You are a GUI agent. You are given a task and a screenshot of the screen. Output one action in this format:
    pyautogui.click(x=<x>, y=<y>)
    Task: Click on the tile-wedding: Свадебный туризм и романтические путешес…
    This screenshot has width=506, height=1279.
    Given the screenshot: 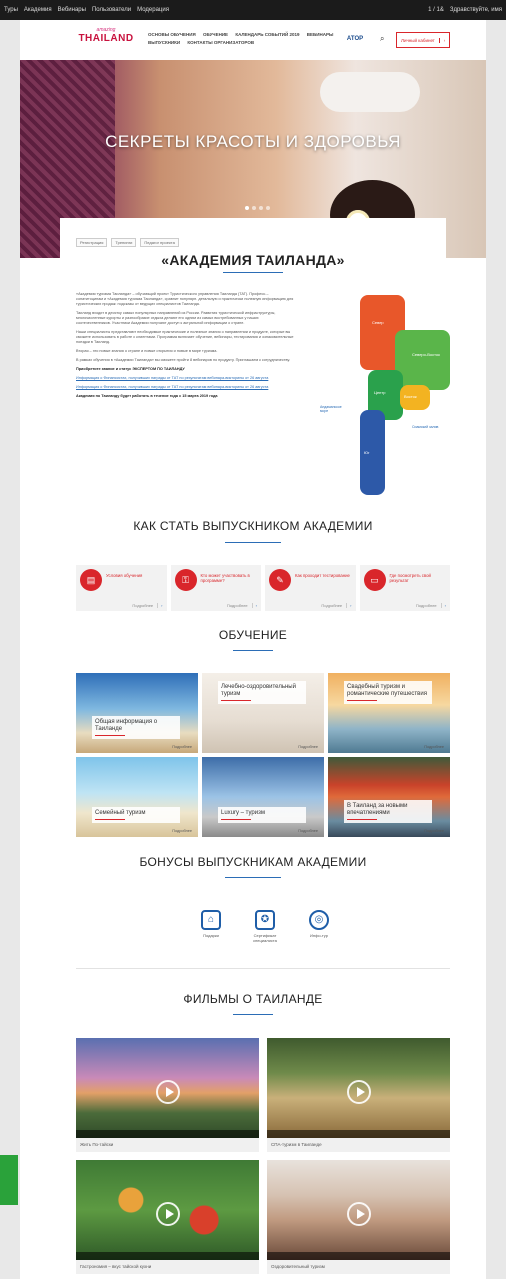 What is the action you would take?
    pyautogui.click(x=389, y=713)
    